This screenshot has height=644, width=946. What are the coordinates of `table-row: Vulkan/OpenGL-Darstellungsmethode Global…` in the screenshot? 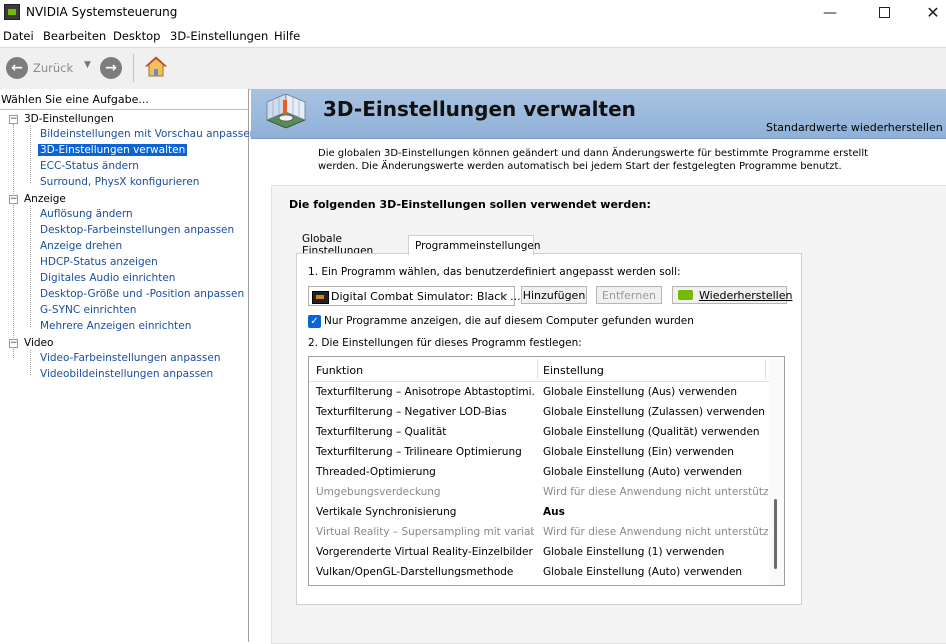 It's located at (539, 573).